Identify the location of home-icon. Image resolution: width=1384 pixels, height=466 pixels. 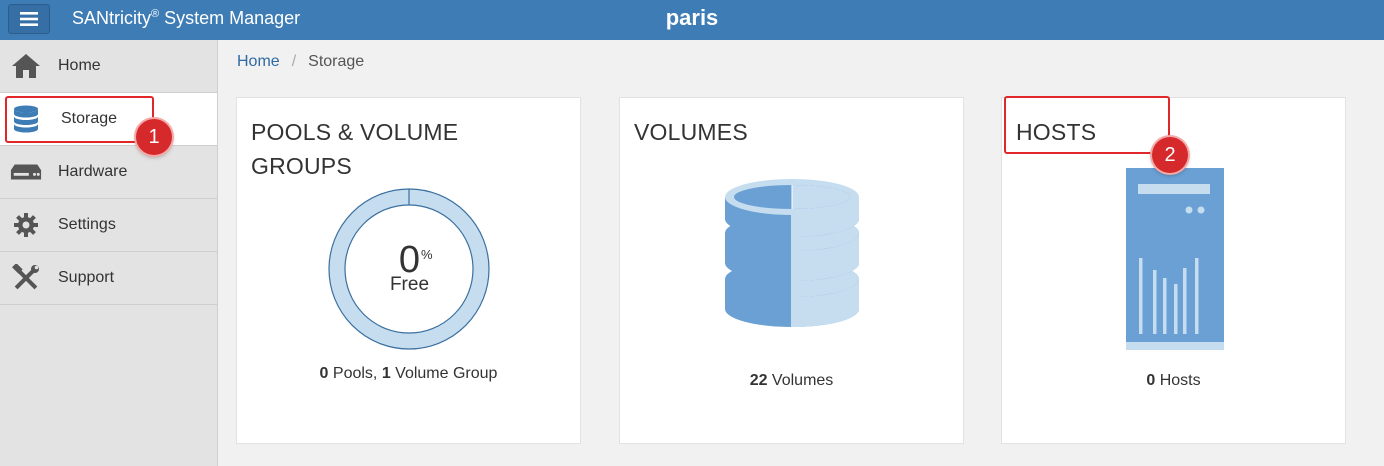
(26, 66).